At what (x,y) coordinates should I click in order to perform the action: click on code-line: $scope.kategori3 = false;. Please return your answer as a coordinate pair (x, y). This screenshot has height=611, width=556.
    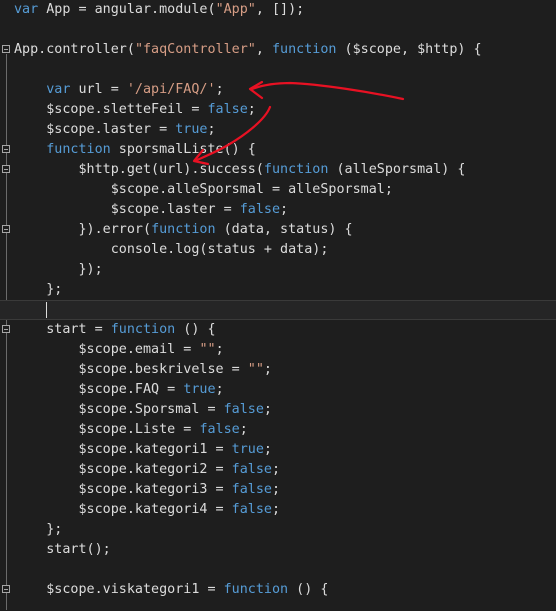
    Looking at the image, I should click on (278, 490).